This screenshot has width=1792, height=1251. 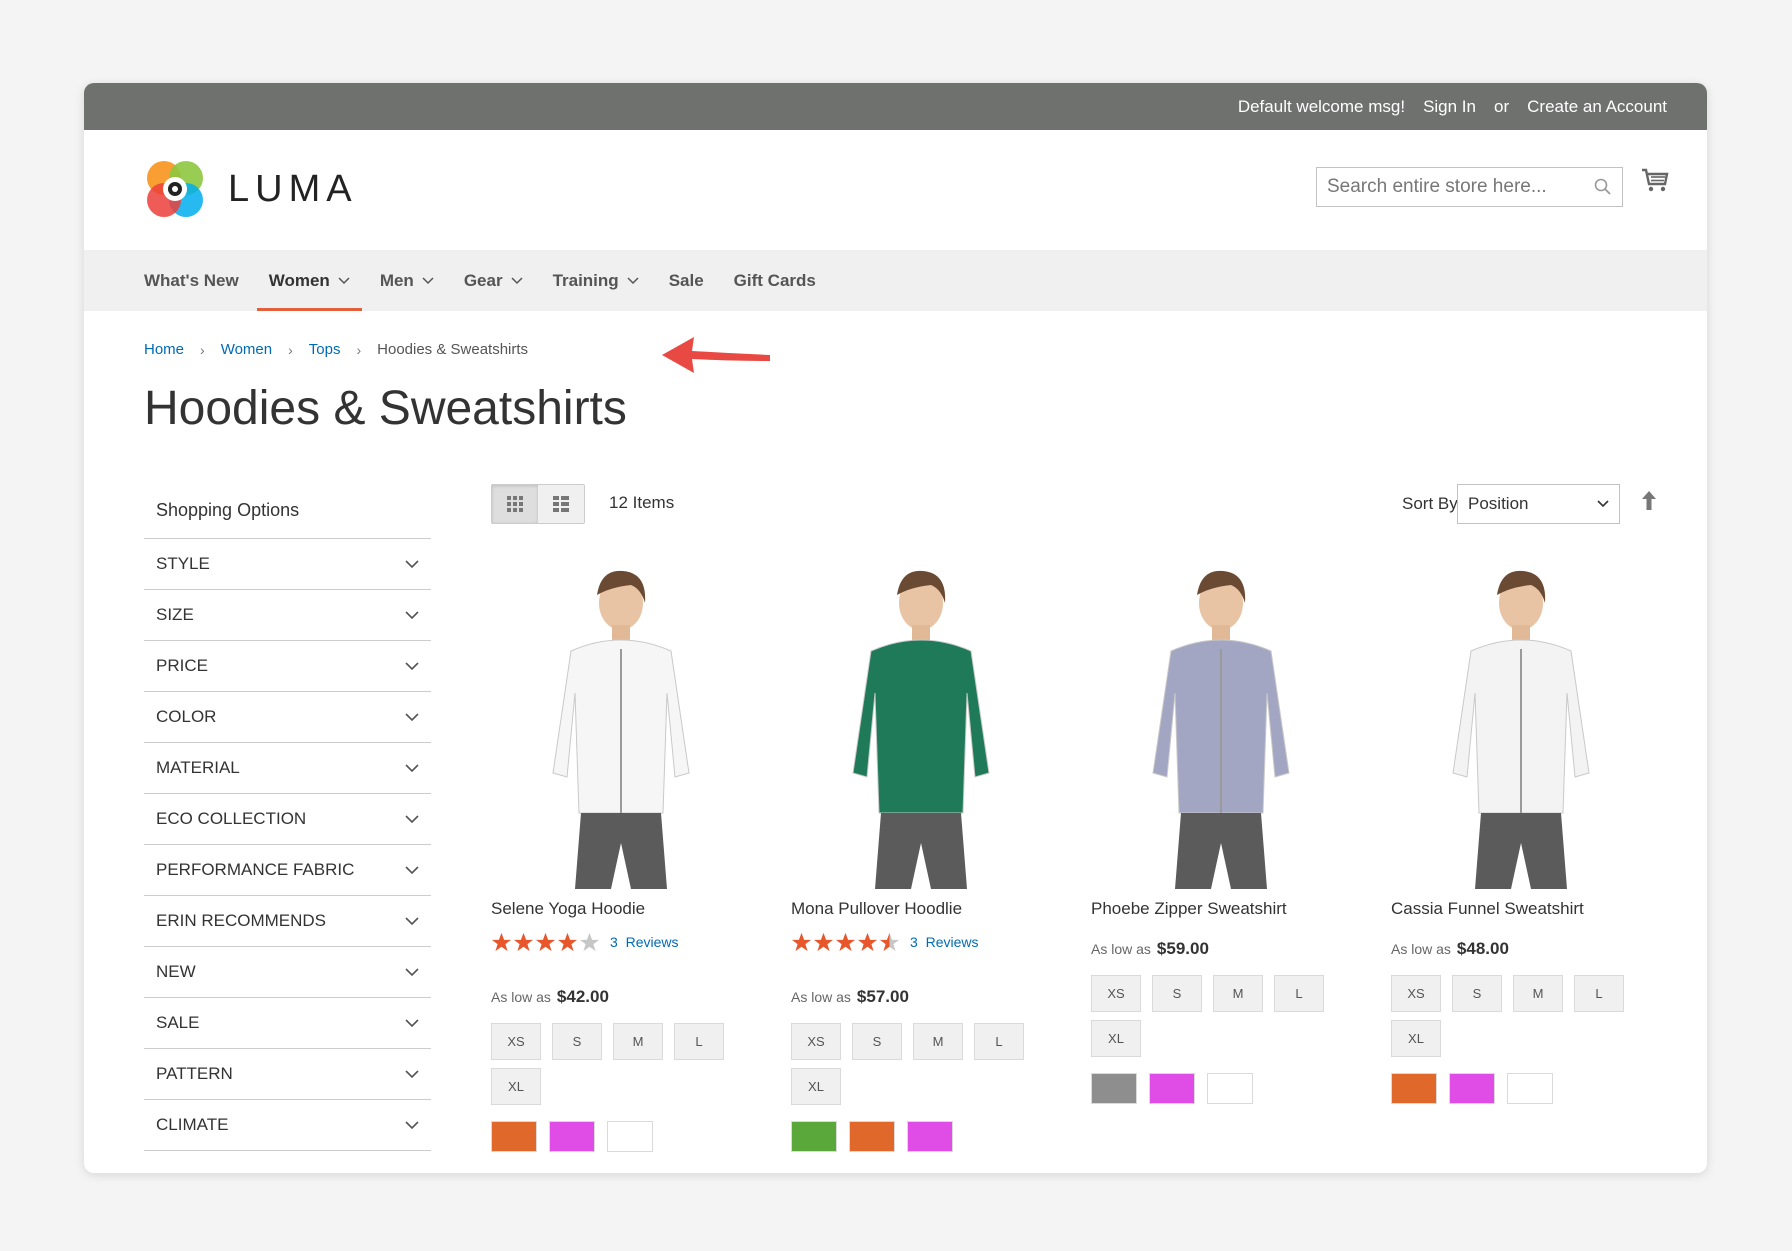 What do you see at coordinates (1597, 107) in the screenshot?
I see `create-account-link: Create an Account` at bounding box center [1597, 107].